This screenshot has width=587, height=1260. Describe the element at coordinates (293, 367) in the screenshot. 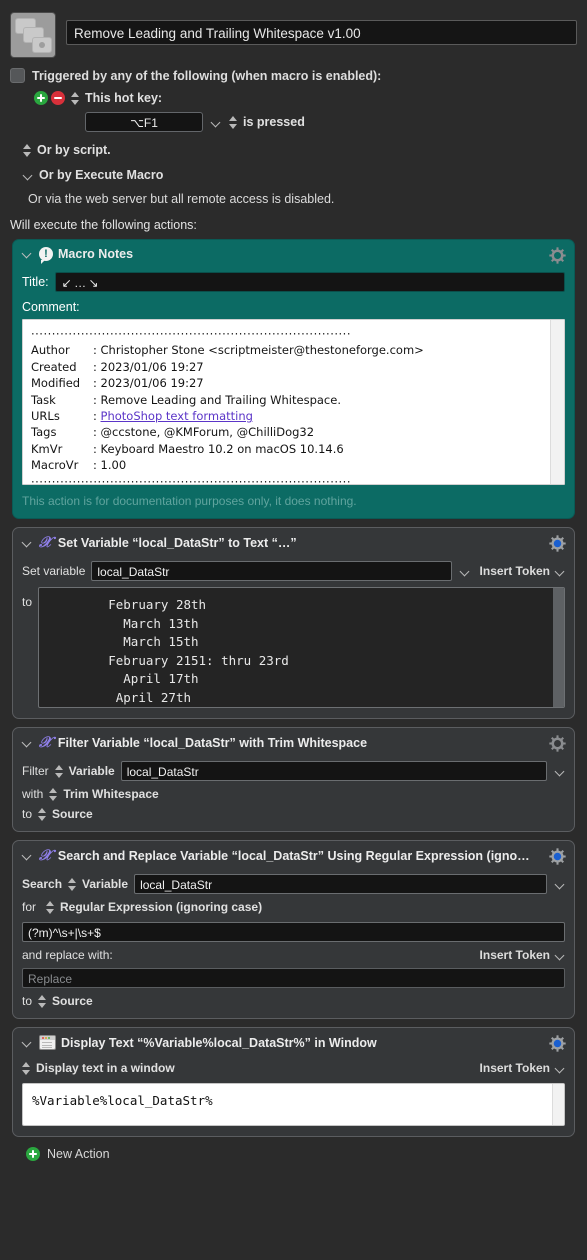

I see `comment-row: Created: 2023/01/06 19:27` at that location.